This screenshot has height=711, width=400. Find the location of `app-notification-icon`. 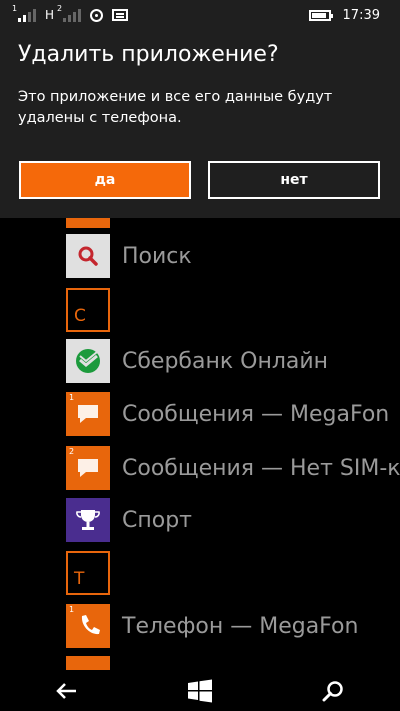

app-notification-icon is located at coordinates (97, 15).